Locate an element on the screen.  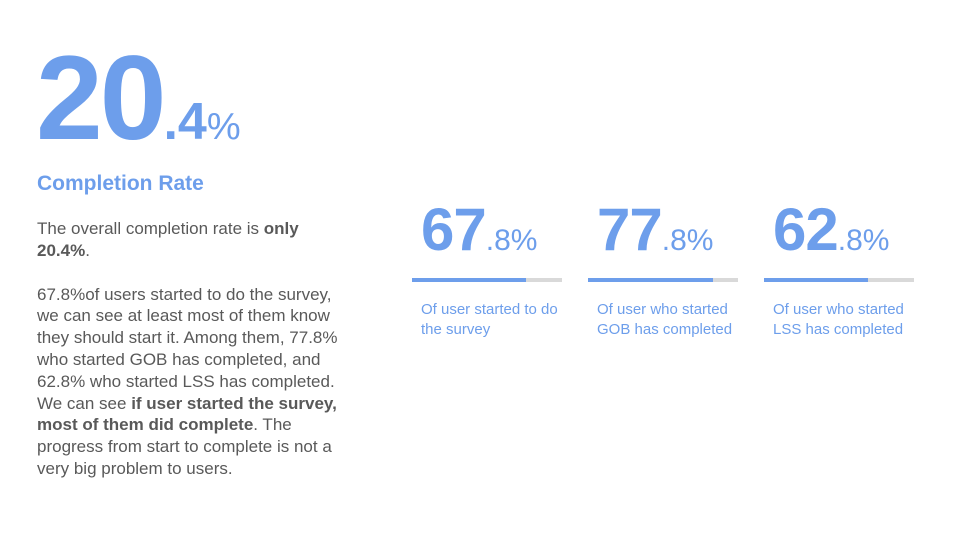
headline-integer: 20 is located at coordinates (101, 98).